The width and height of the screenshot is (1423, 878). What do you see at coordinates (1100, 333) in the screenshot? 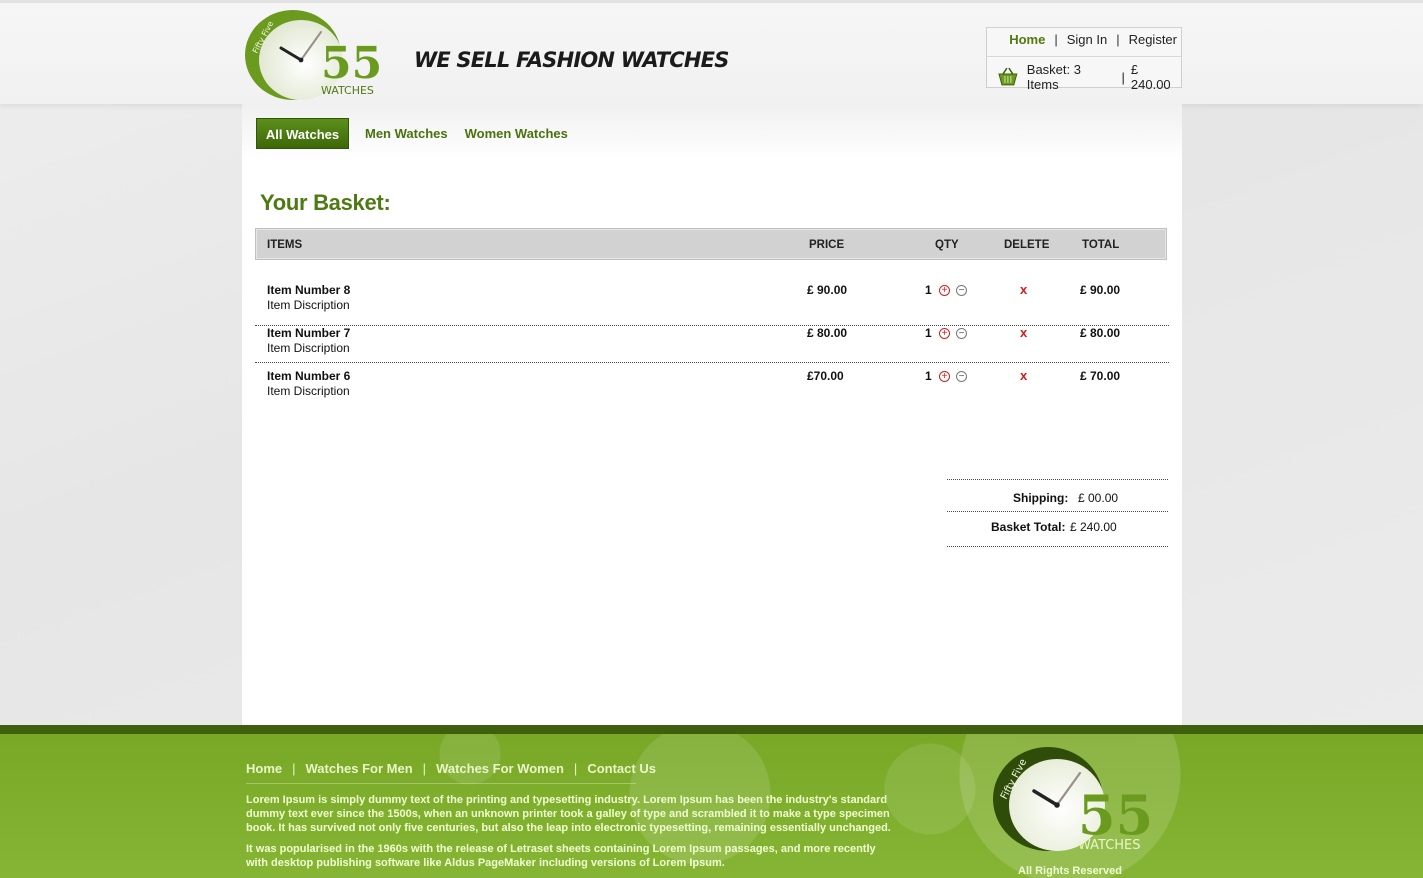
I see `item-total: £ 80.00` at bounding box center [1100, 333].